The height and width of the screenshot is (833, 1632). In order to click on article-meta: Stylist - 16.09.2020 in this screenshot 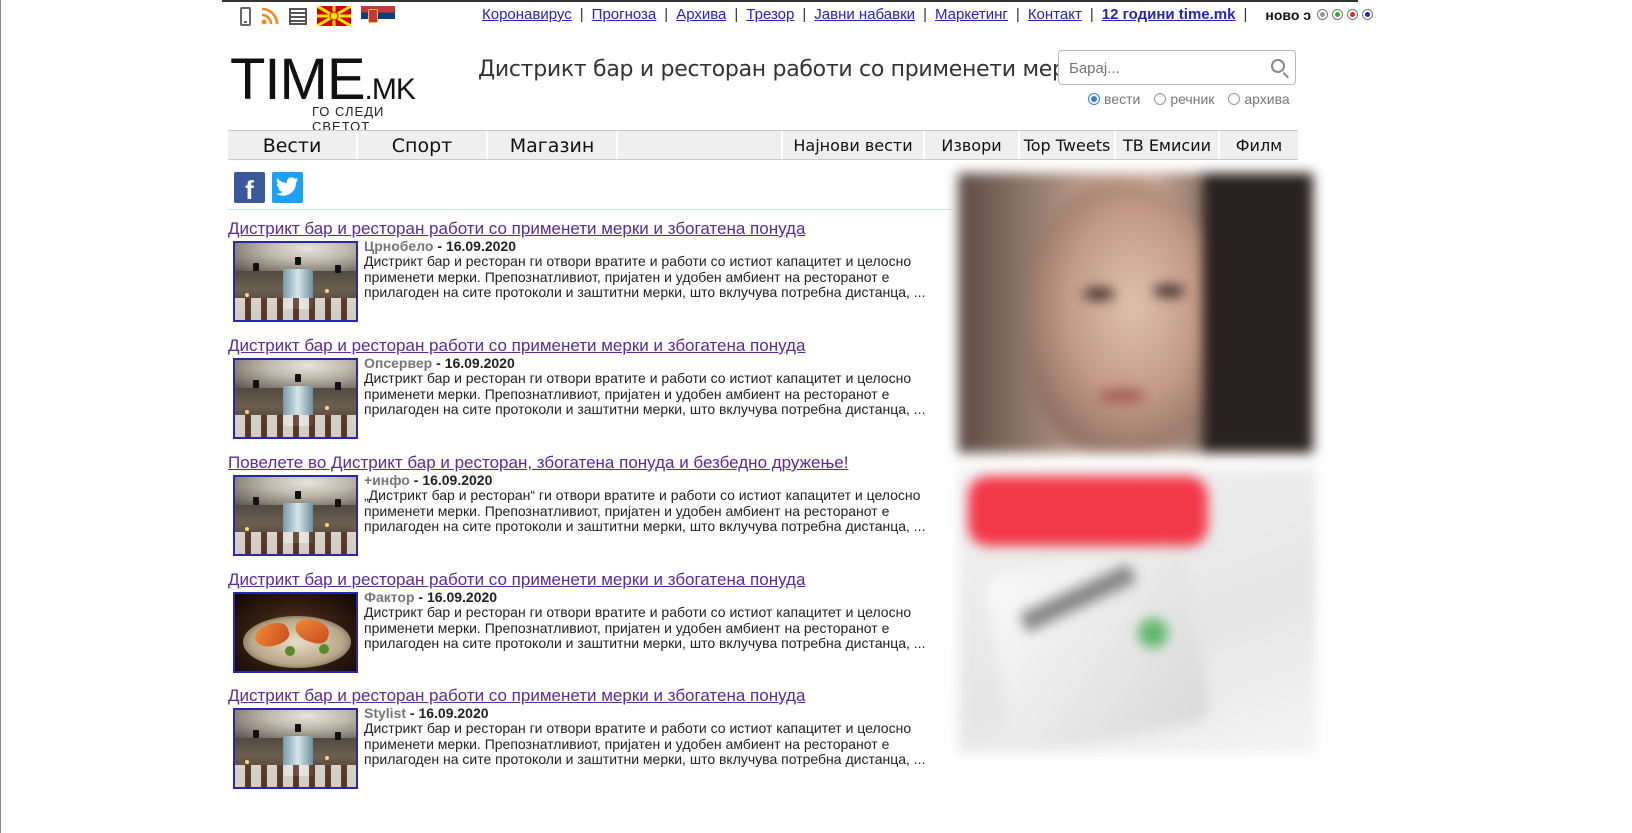, I will do `click(426, 713)`.